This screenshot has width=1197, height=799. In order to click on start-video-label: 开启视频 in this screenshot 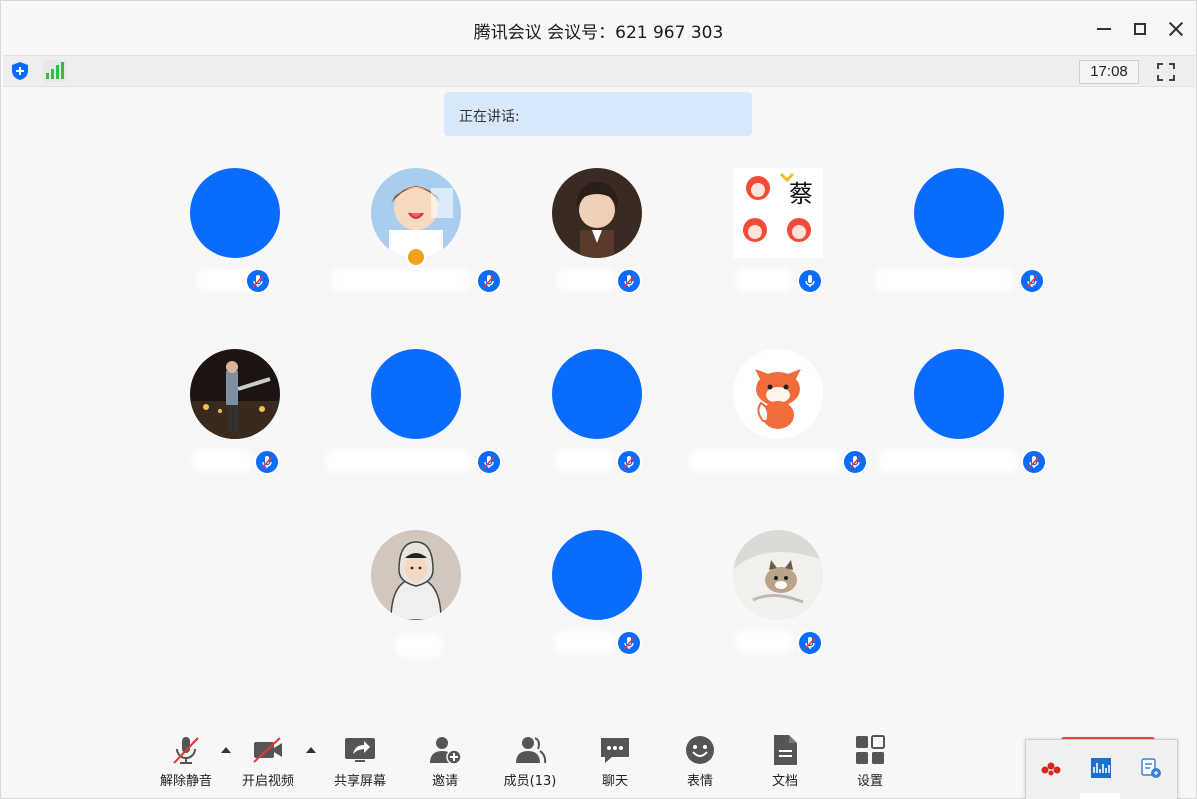, I will do `click(267, 781)`.